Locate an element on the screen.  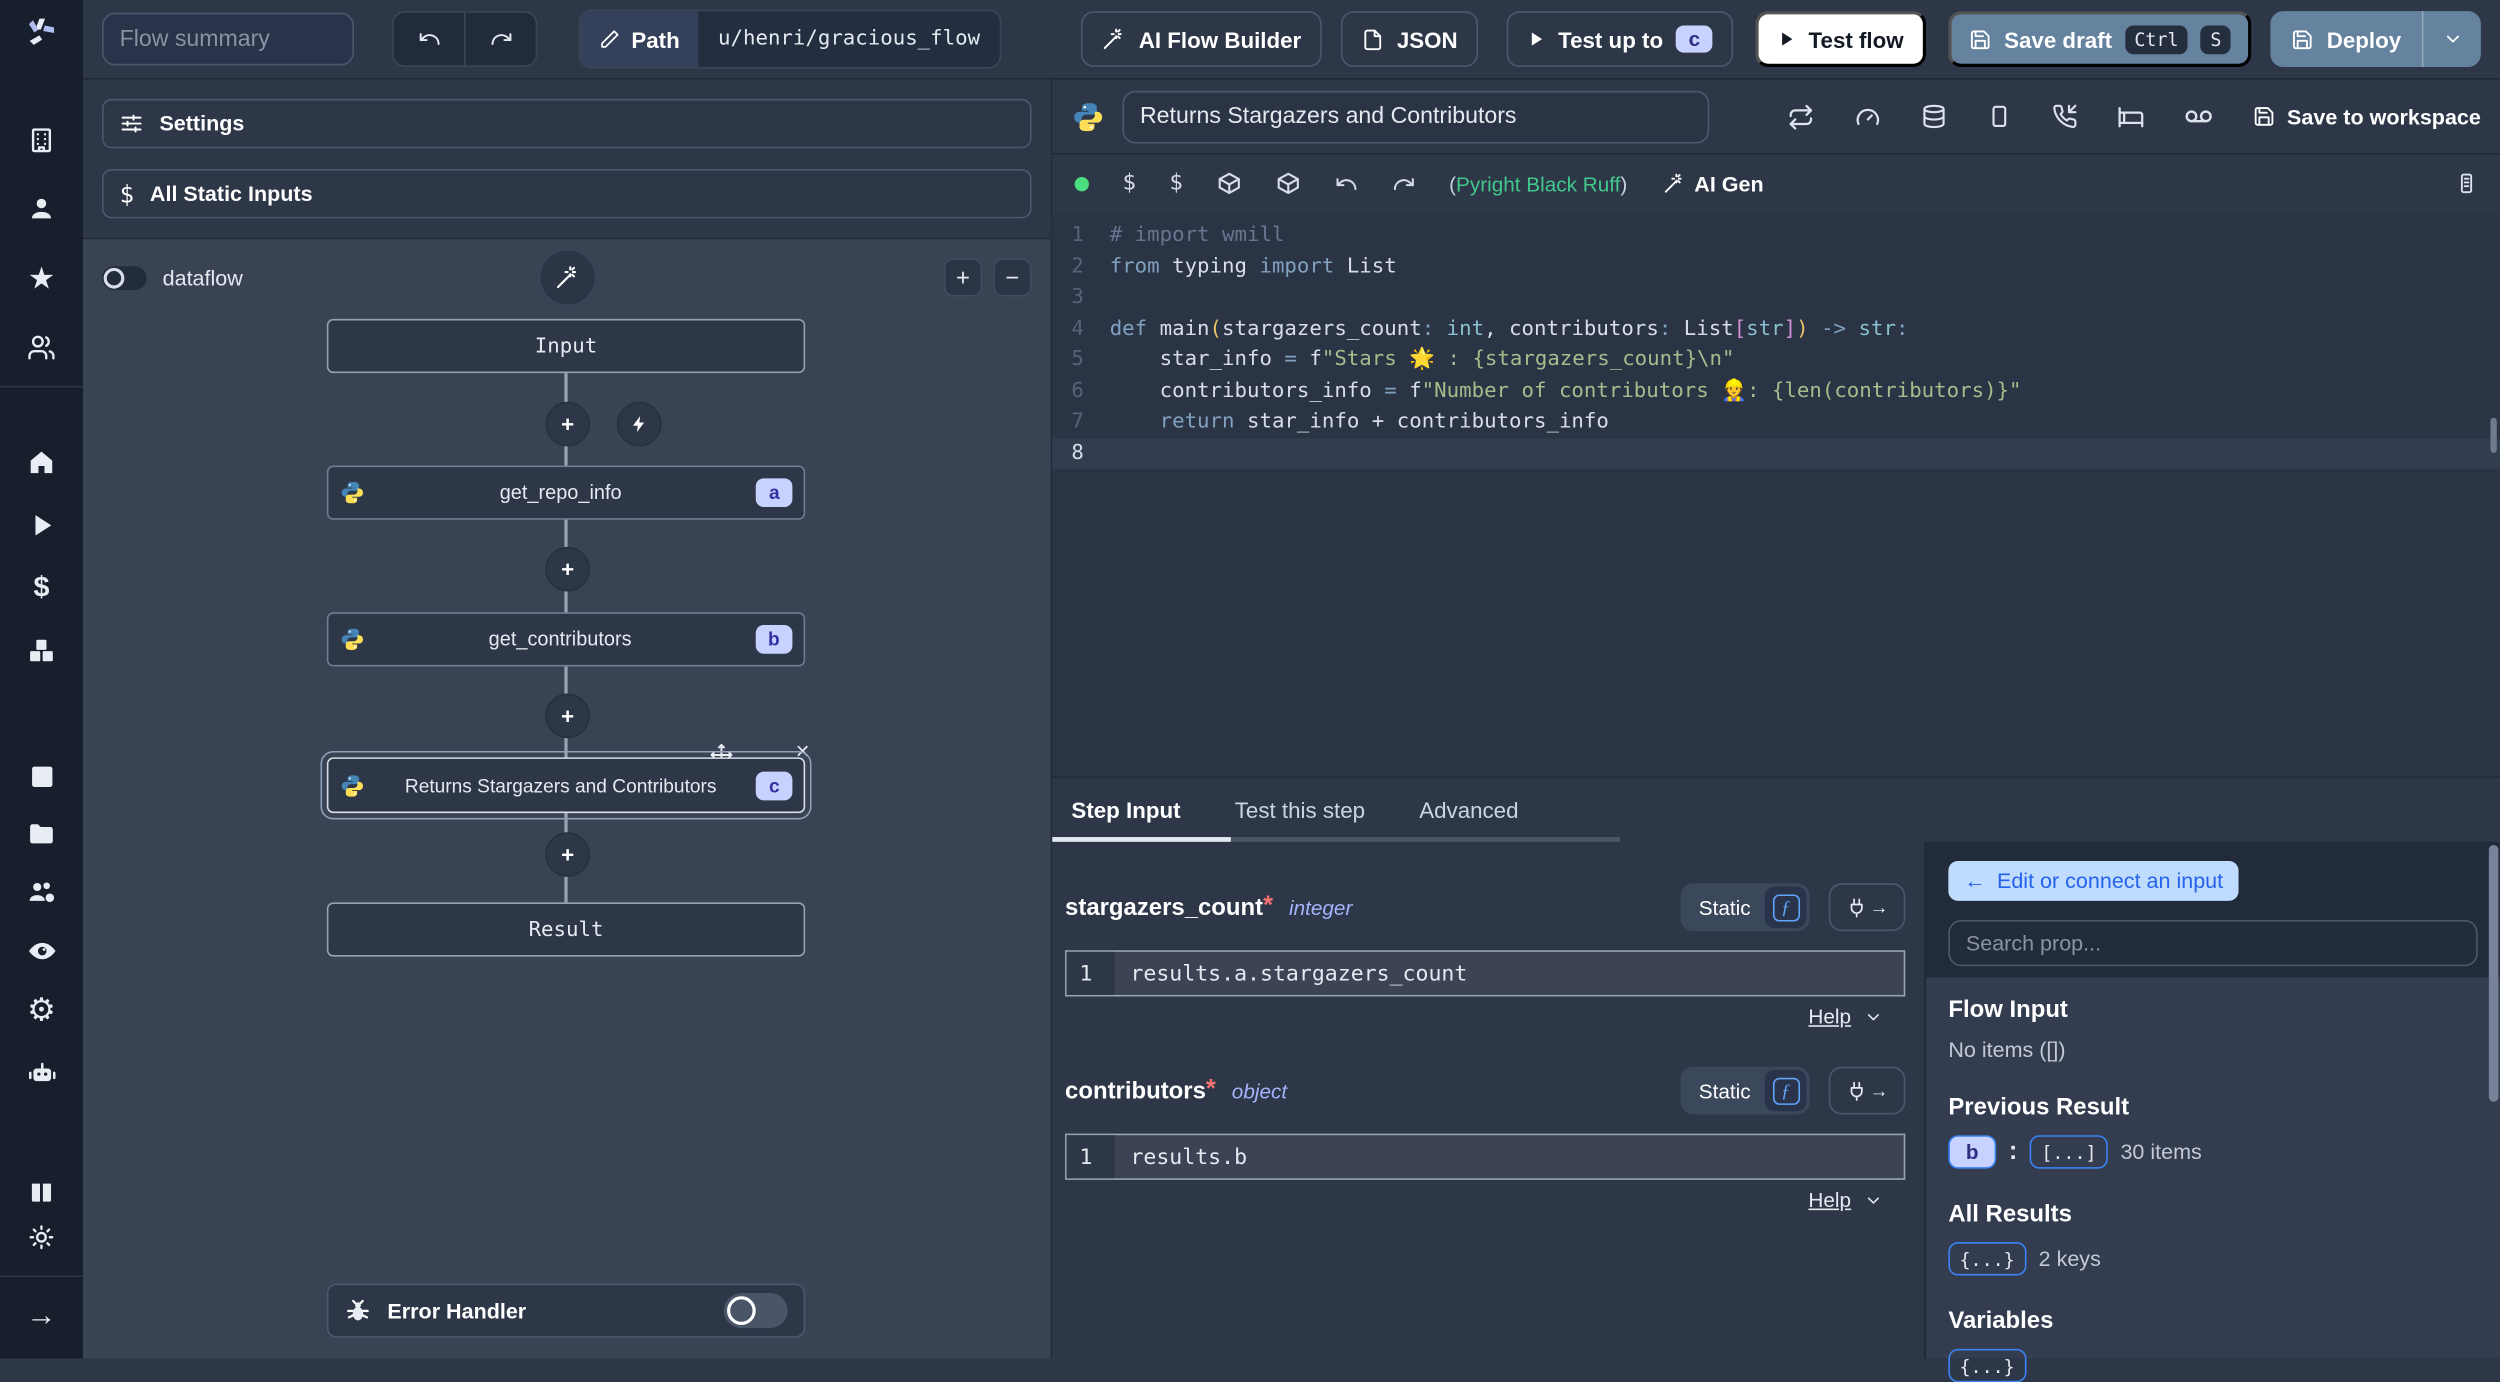
ai-wand-button is located at coordinates (567, 277).